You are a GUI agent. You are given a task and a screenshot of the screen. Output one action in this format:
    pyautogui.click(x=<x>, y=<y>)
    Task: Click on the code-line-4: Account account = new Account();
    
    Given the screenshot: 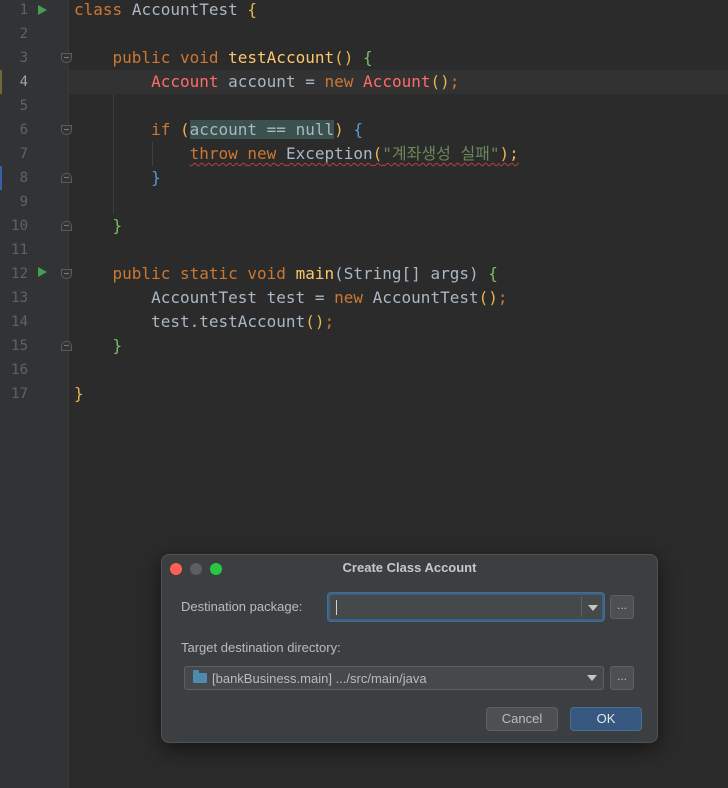 What is the action you would take?
    pyautogui.click(x=266, y=82)
    